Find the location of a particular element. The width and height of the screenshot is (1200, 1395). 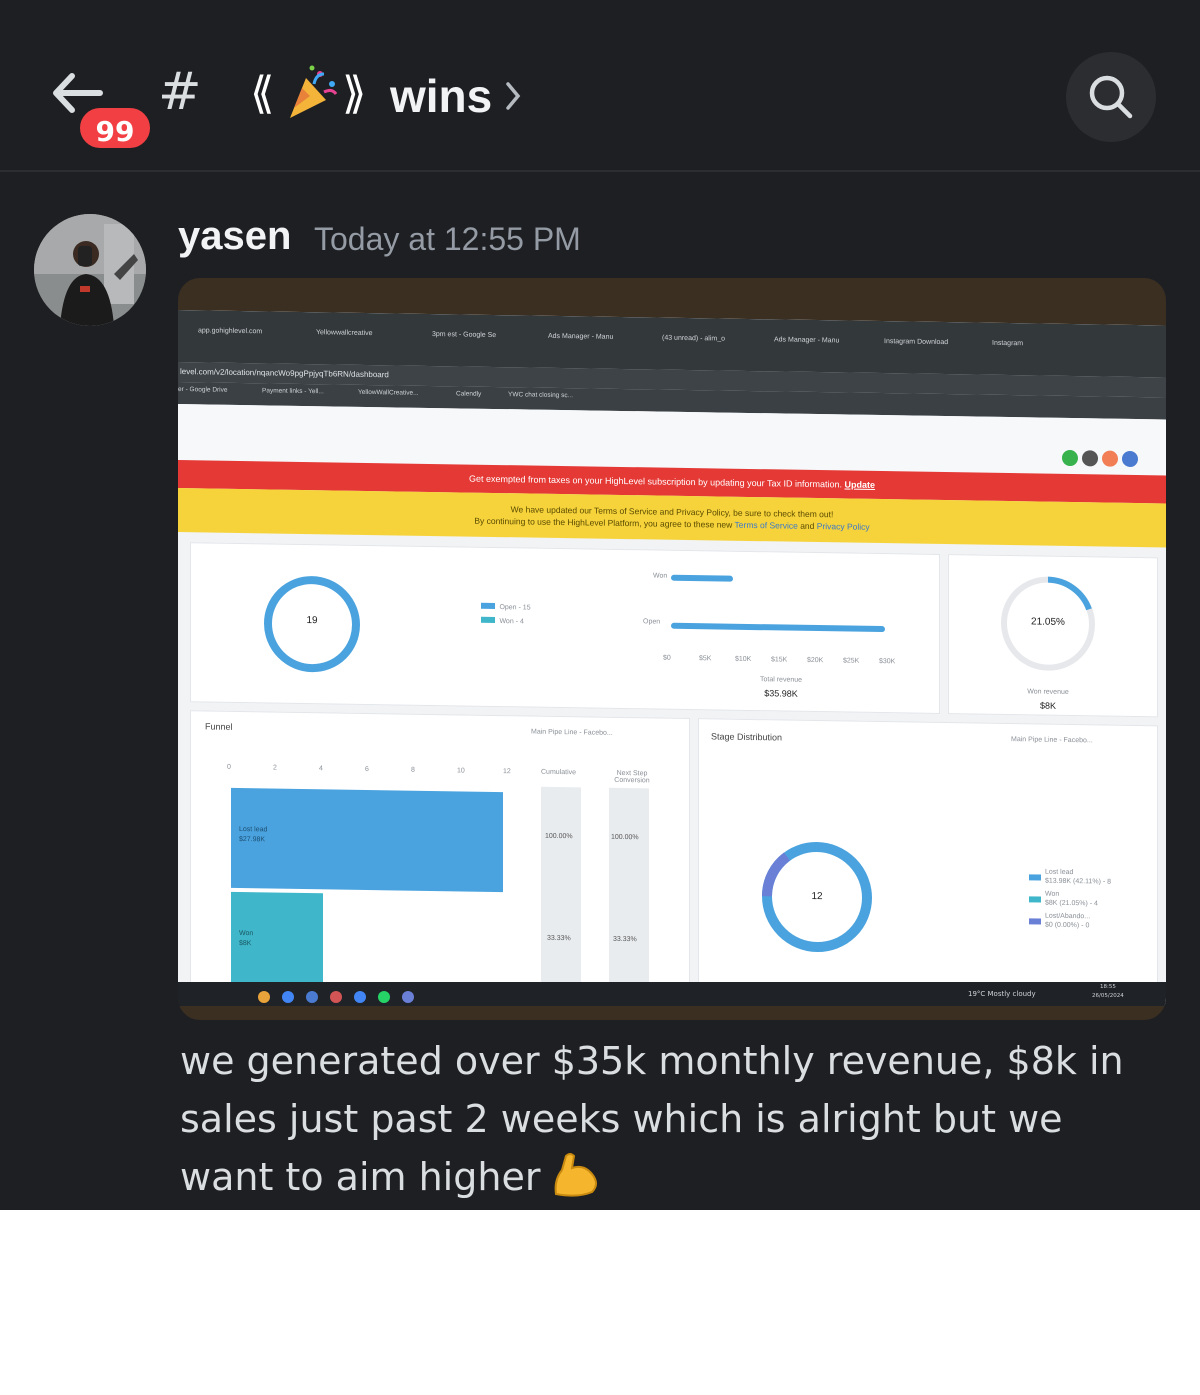

revenue-axis: $0 $5K $10K $15K $20K $25K $30K is located at coordinates (793, 660).